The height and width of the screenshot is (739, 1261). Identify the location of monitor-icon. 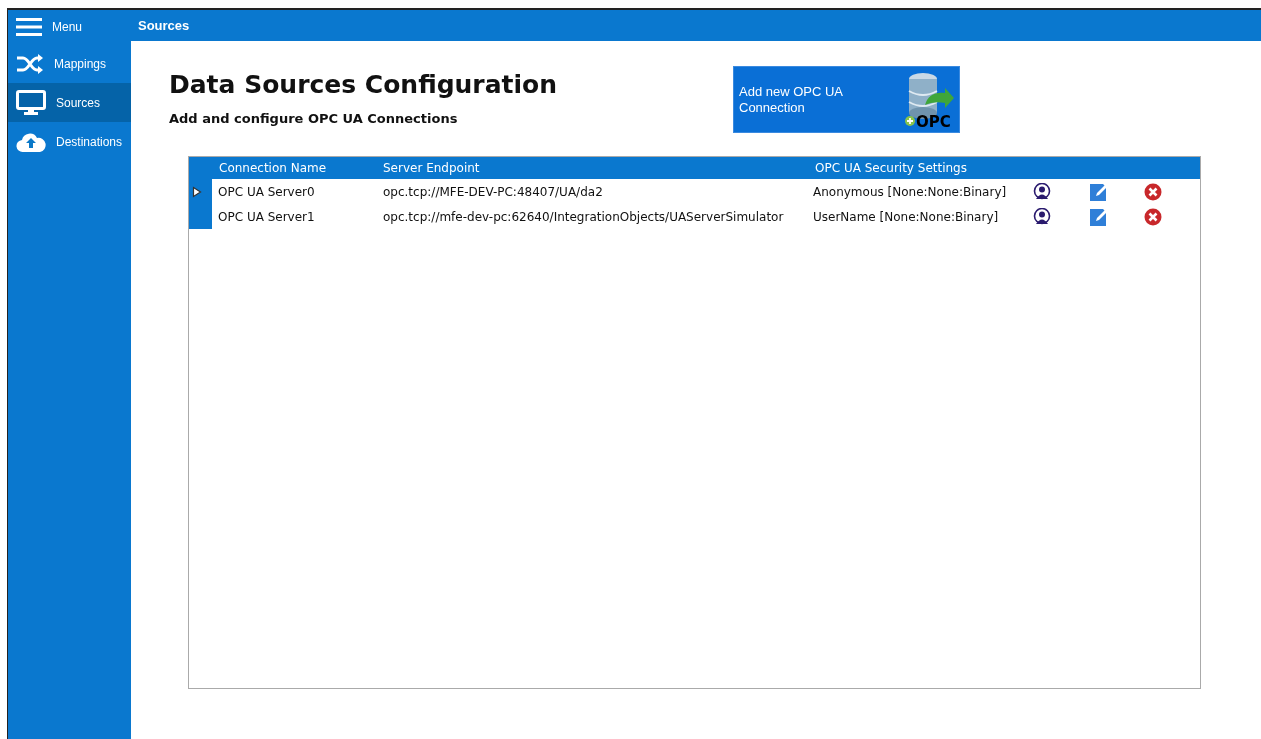
(31, 102).